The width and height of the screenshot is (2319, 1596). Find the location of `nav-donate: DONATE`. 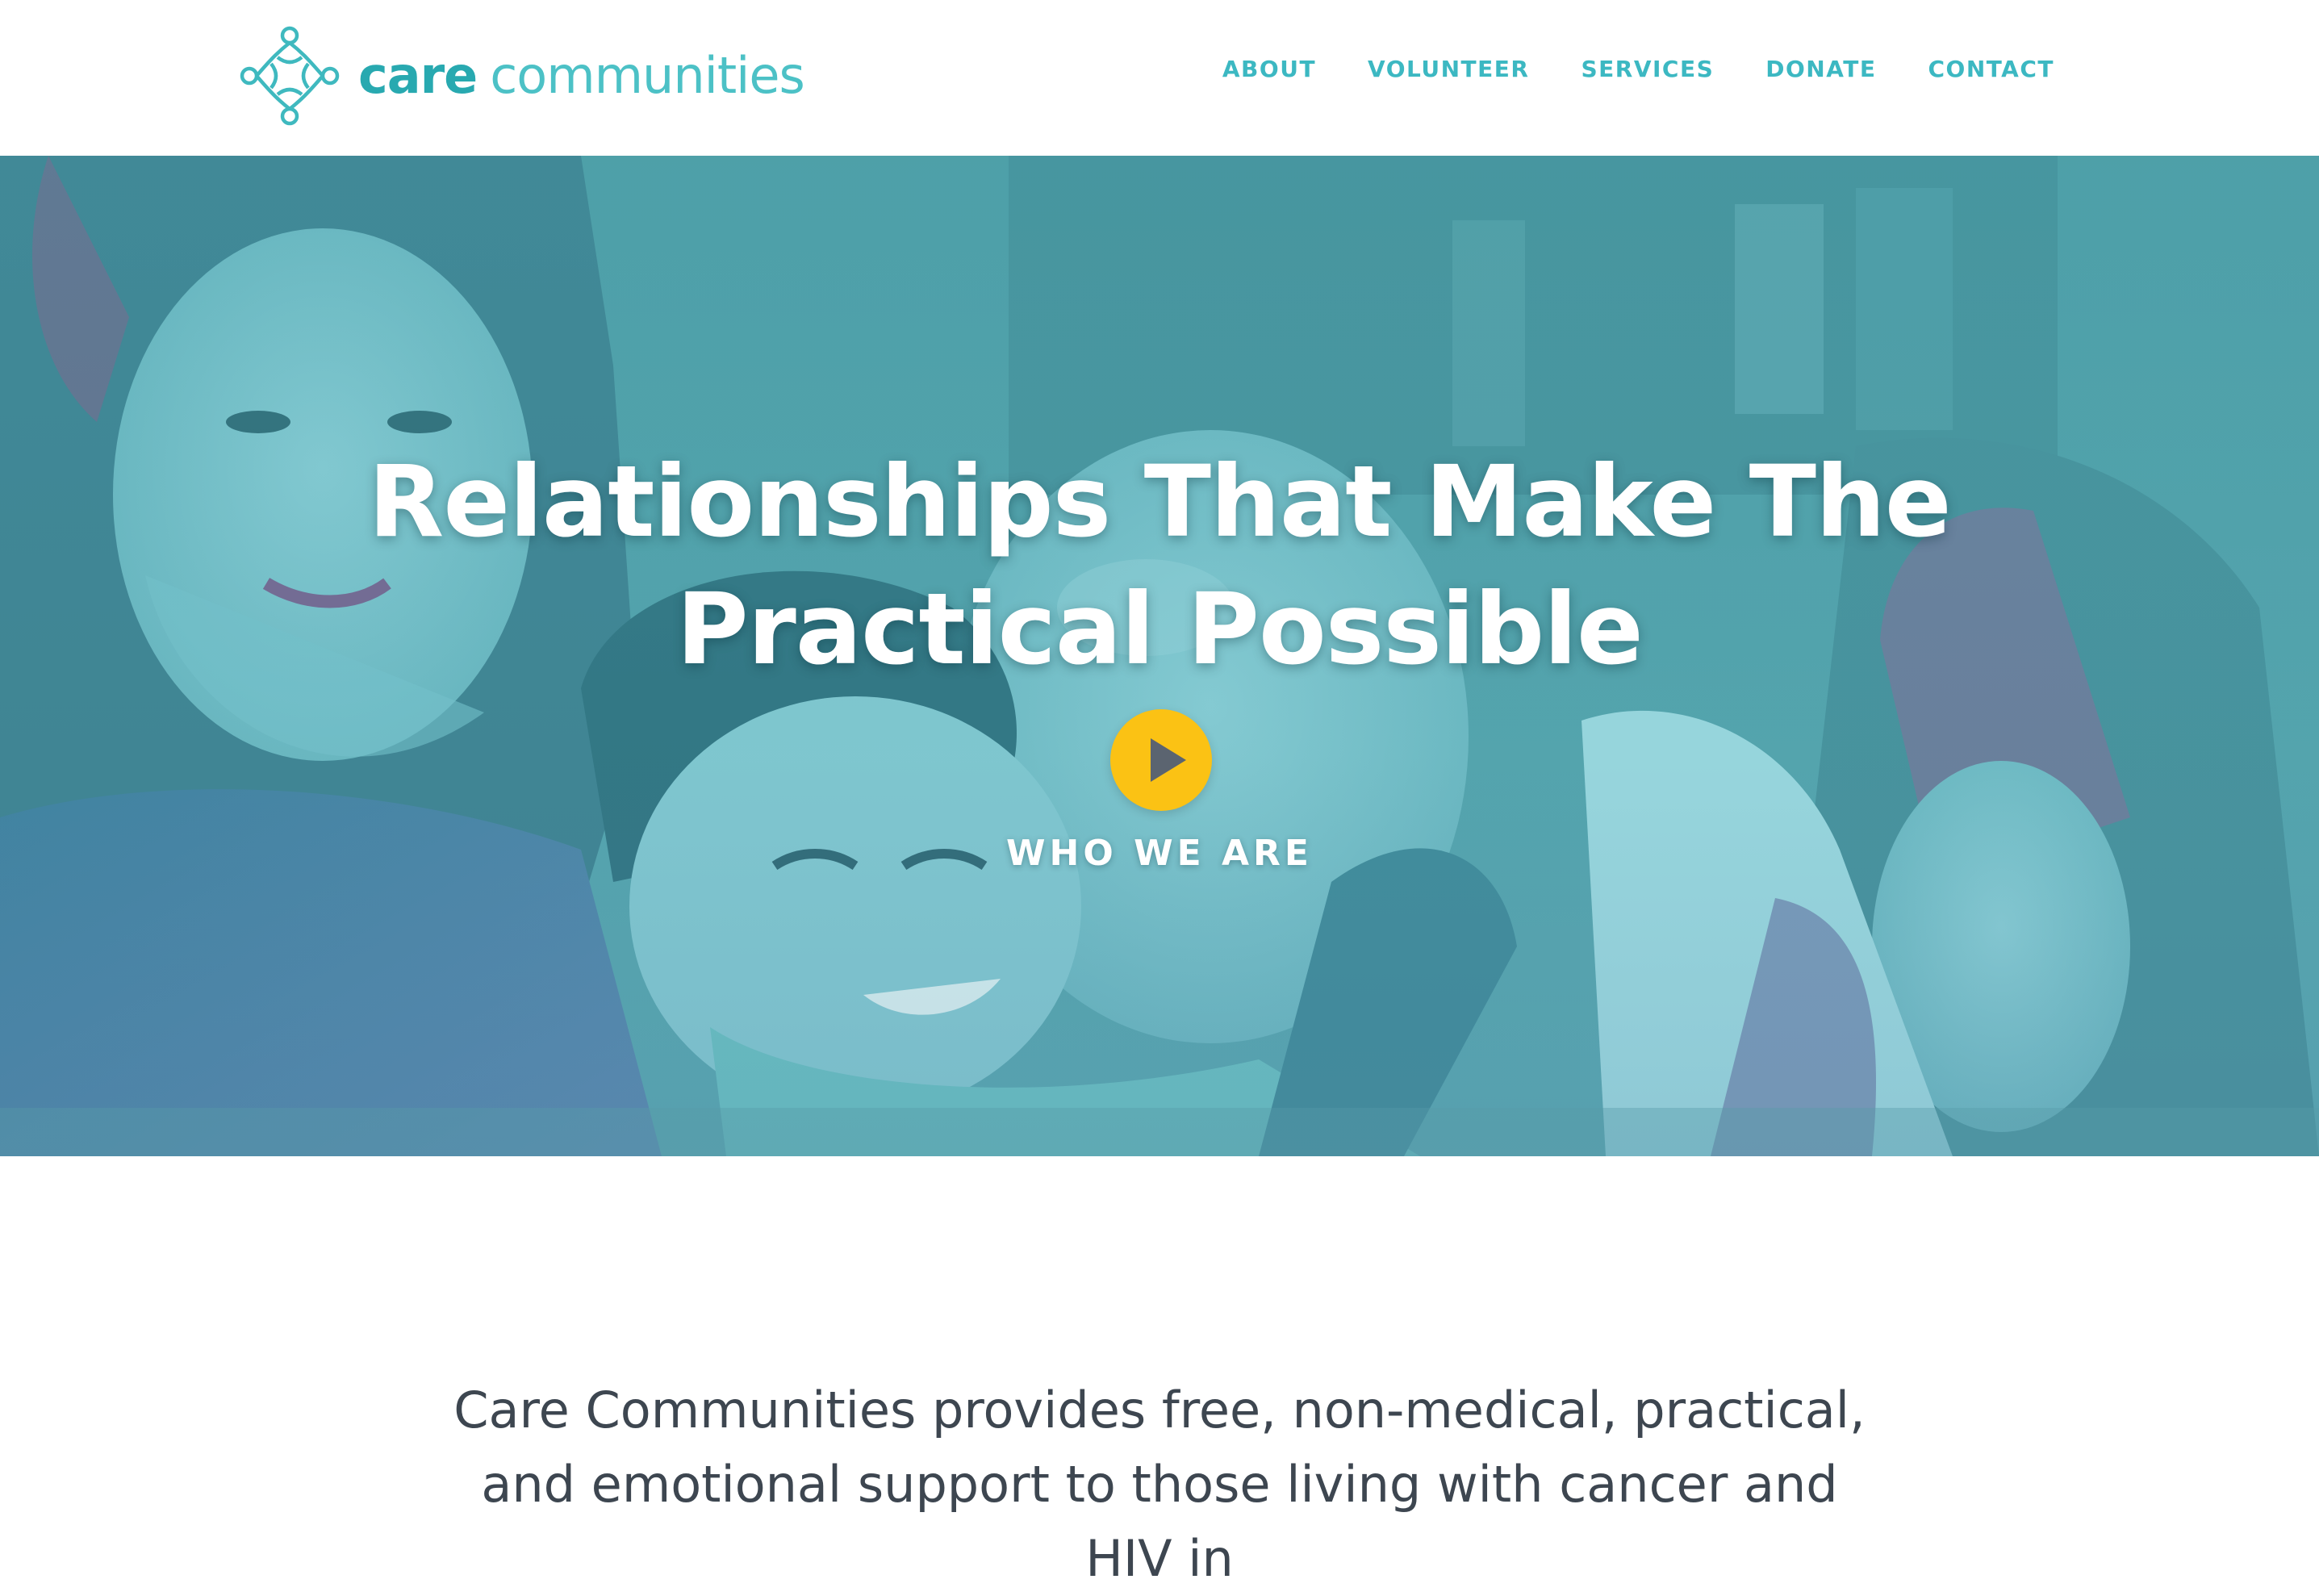

nav-donate: DONATE is located at coordinates (1821, 69).